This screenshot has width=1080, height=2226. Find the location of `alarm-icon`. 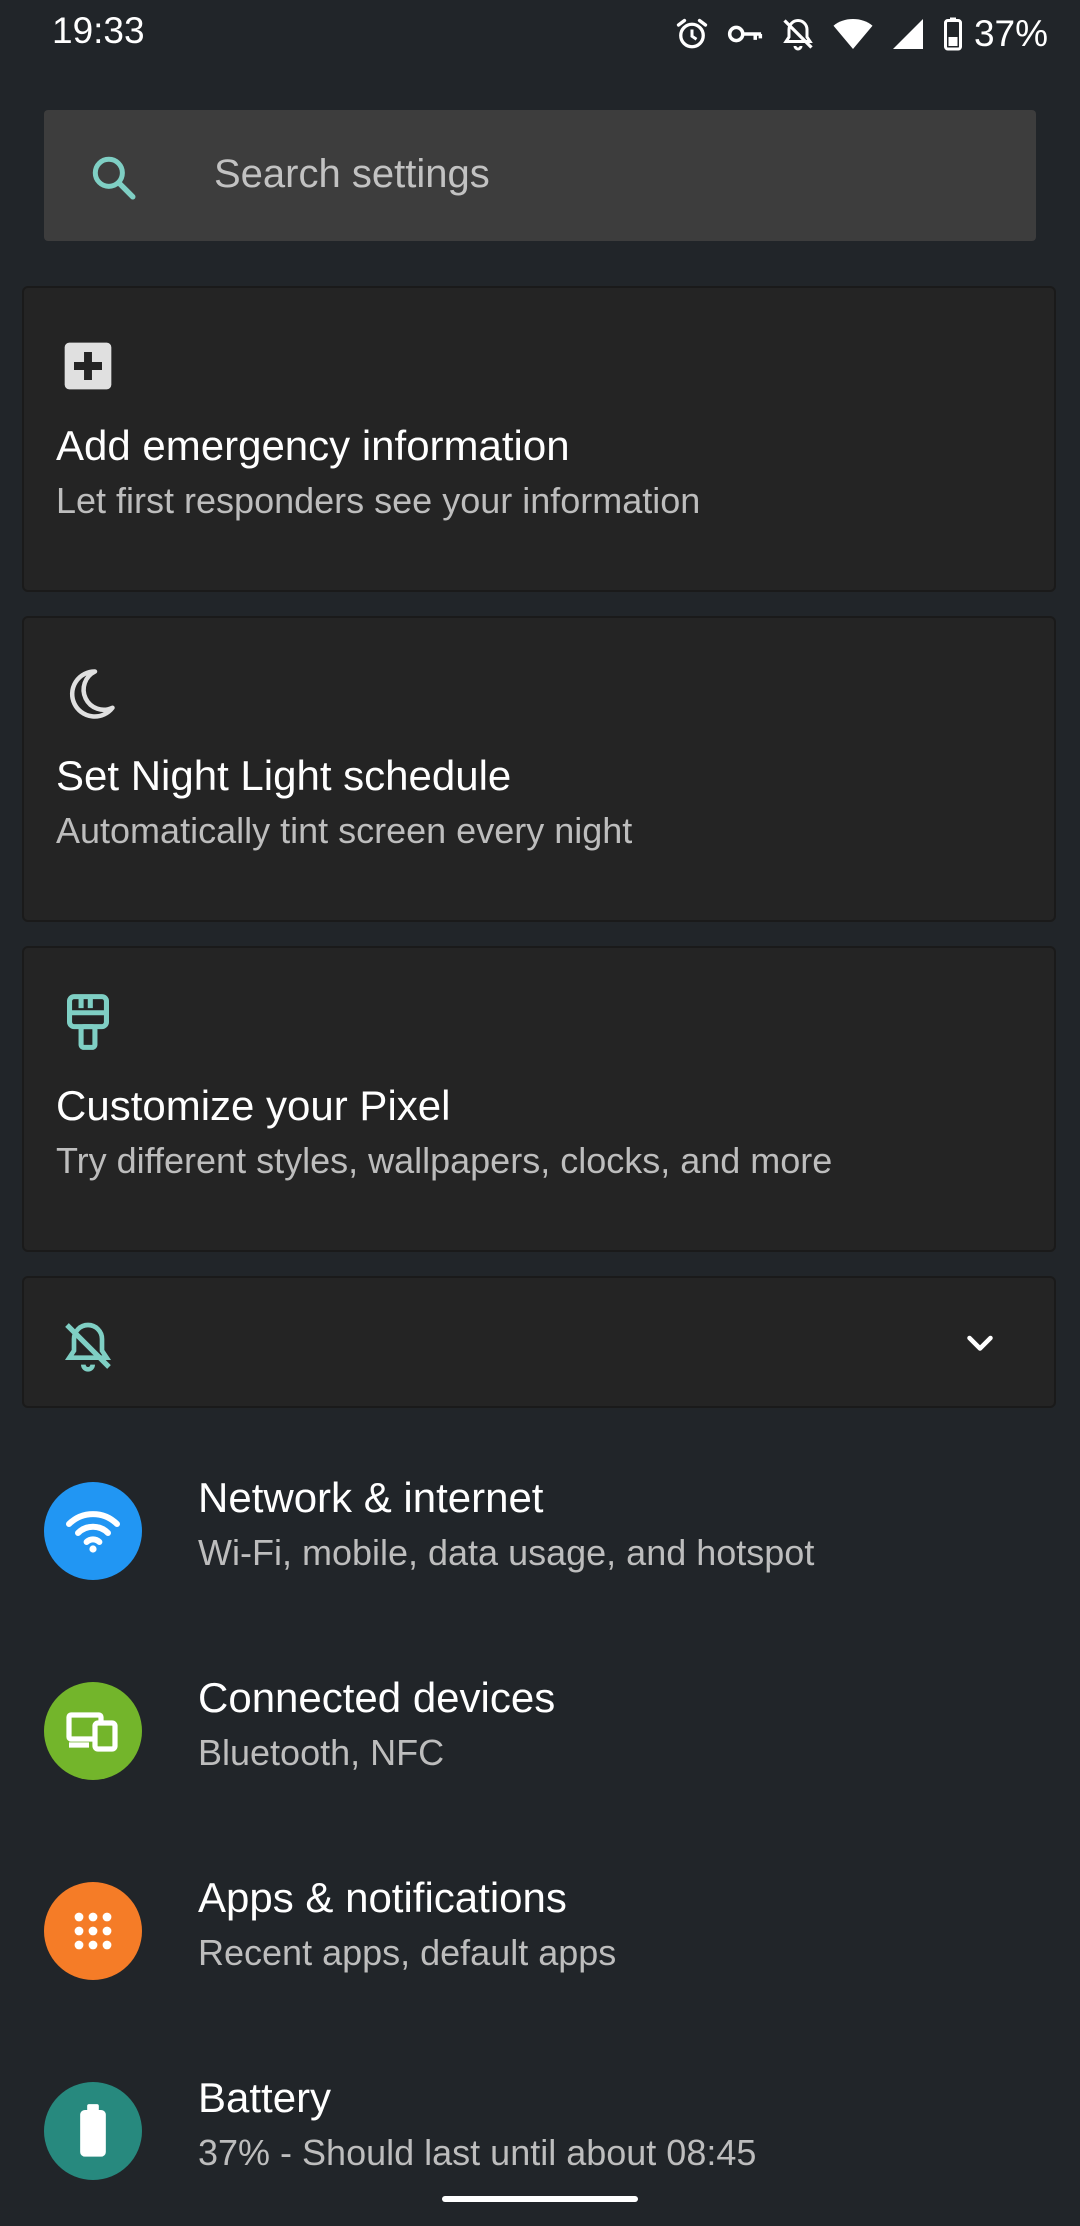

alarm-icon is located at coordinates (692, 34).